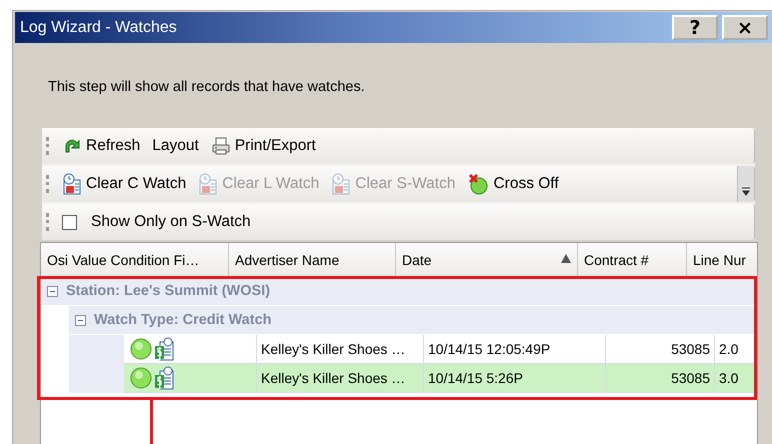 This screenshot has height=444, width=772. Describe the element at coordinates (101, 146) in the screenshot. I see `refresh-button: Refresh` at that location.